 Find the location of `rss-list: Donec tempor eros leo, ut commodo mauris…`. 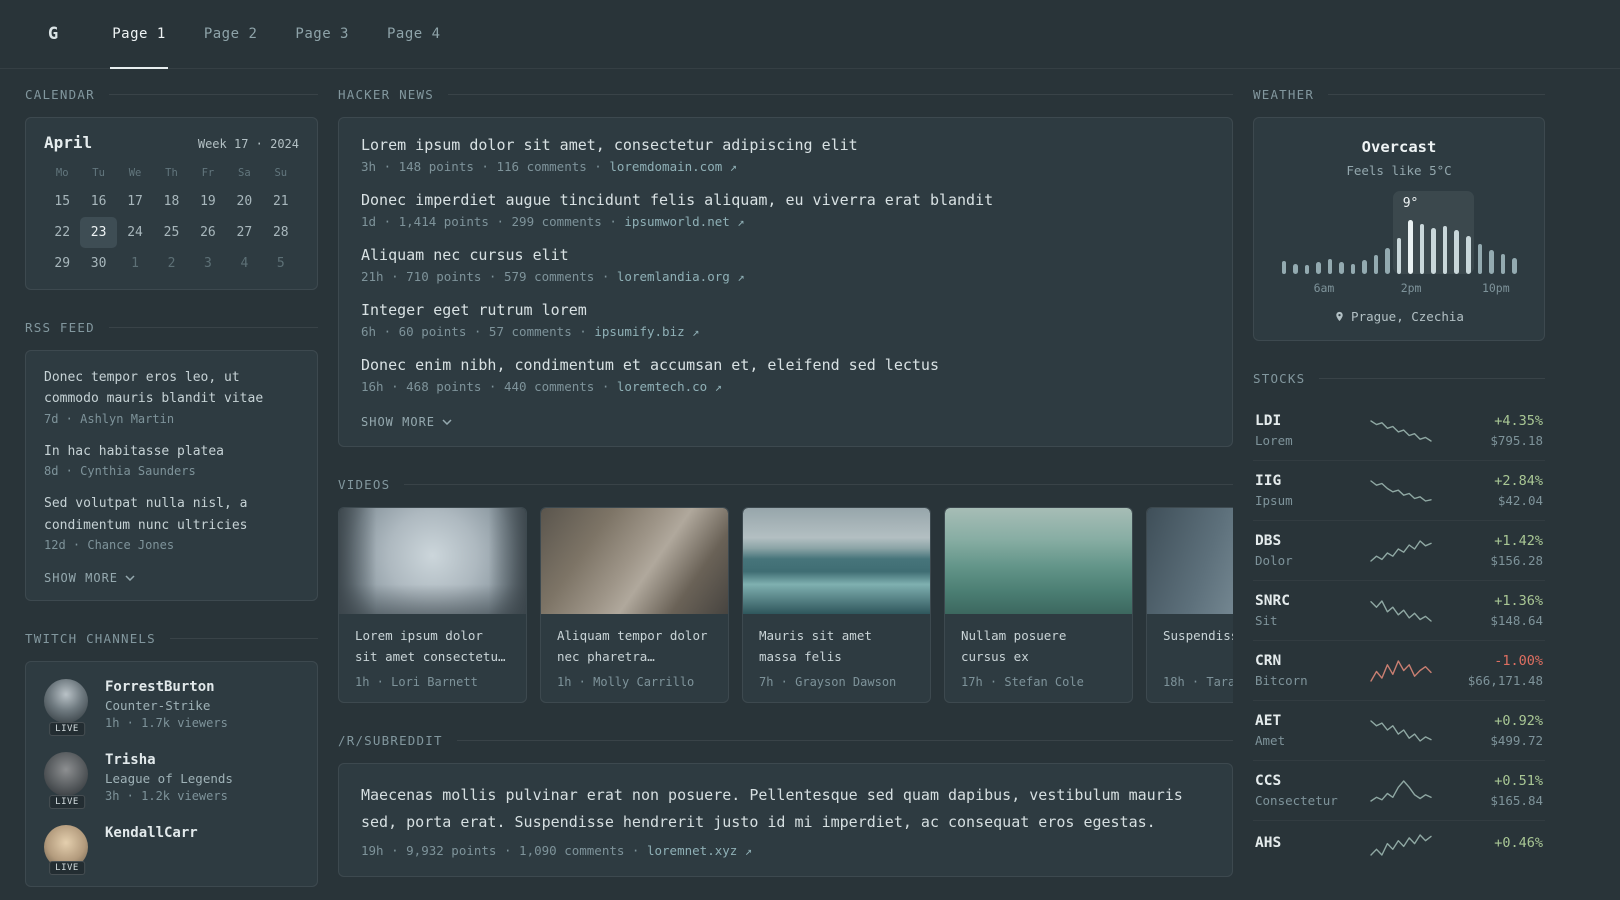

rss-list: Donec tempor eros leo, ut commodo mauris… is located at coordinates (171, 459).